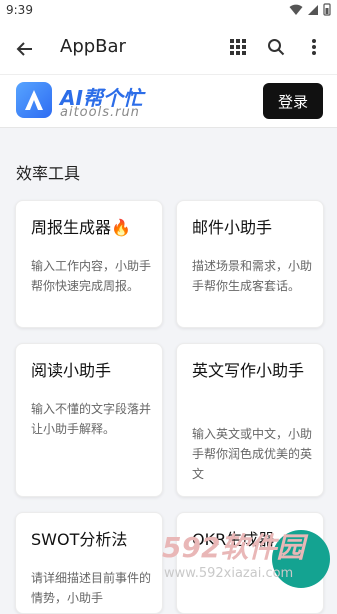  I want to click on page-title: AppBar, so click(93, 46).